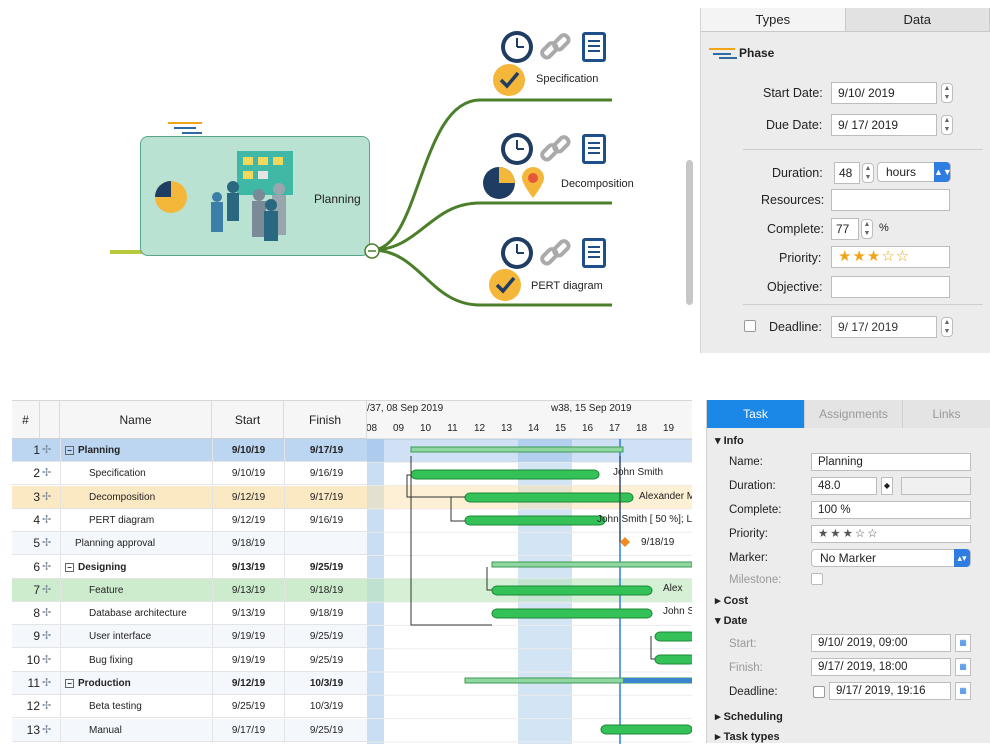 The width and height of the screenshot is (990, 744). What do you see at coordinates (326, 543) in the screenshot?
I see `task-finish-cell` at bounding box center [326, 543].